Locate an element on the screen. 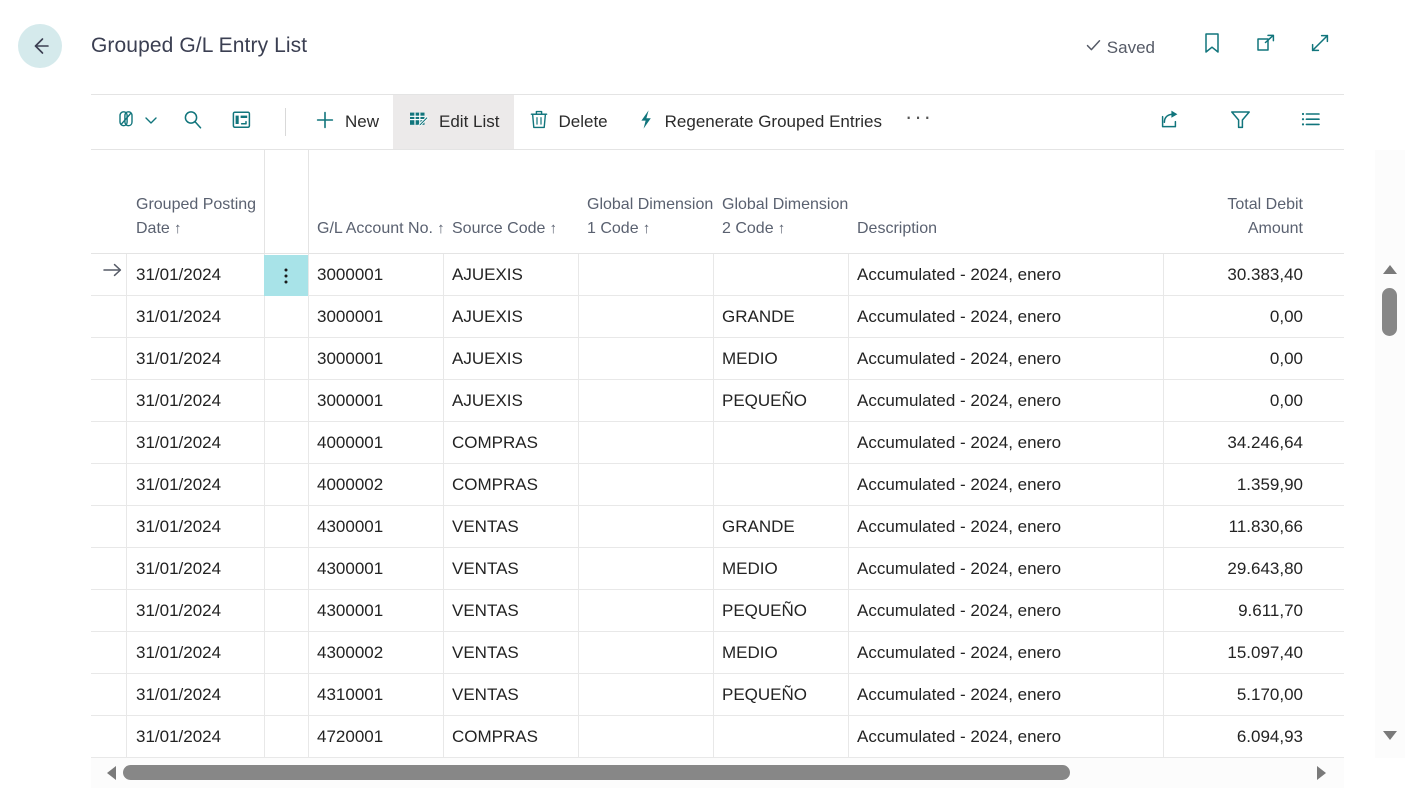 Image resolution: width=1405 pixels, height=790 pixels. open-in-new-window-button is located at coordinates (1266, 45).